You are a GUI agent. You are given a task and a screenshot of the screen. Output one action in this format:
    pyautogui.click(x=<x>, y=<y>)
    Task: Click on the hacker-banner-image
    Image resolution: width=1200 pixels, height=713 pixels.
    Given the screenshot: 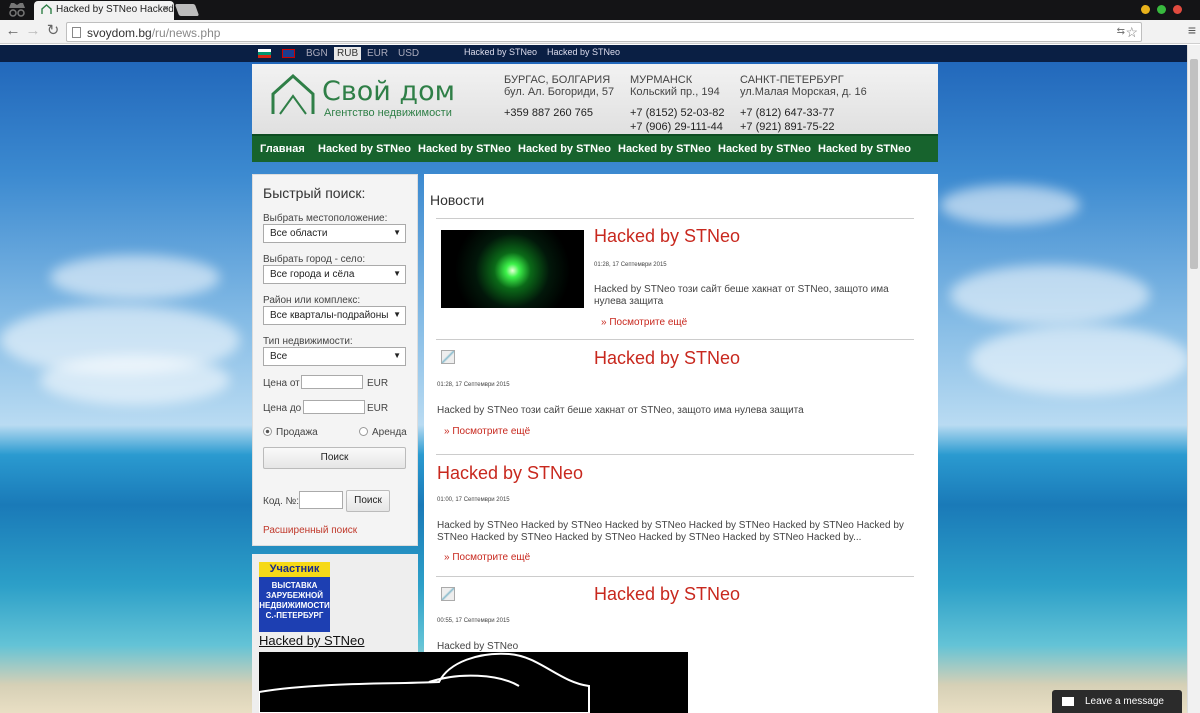 What is the action you would take?
    pyautogui.click(x=473, y=682)
    